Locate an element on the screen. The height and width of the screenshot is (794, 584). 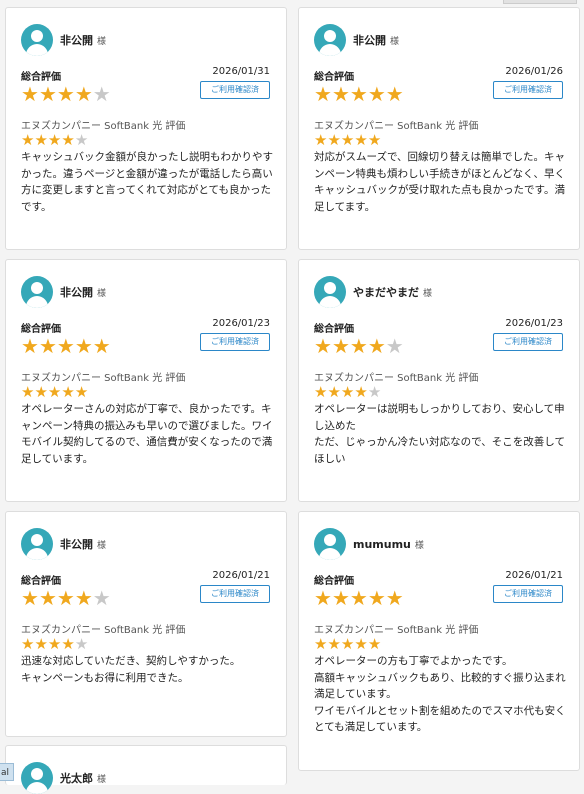
reviewer-name: やまだやまだ is located at coordinates (386, 292).